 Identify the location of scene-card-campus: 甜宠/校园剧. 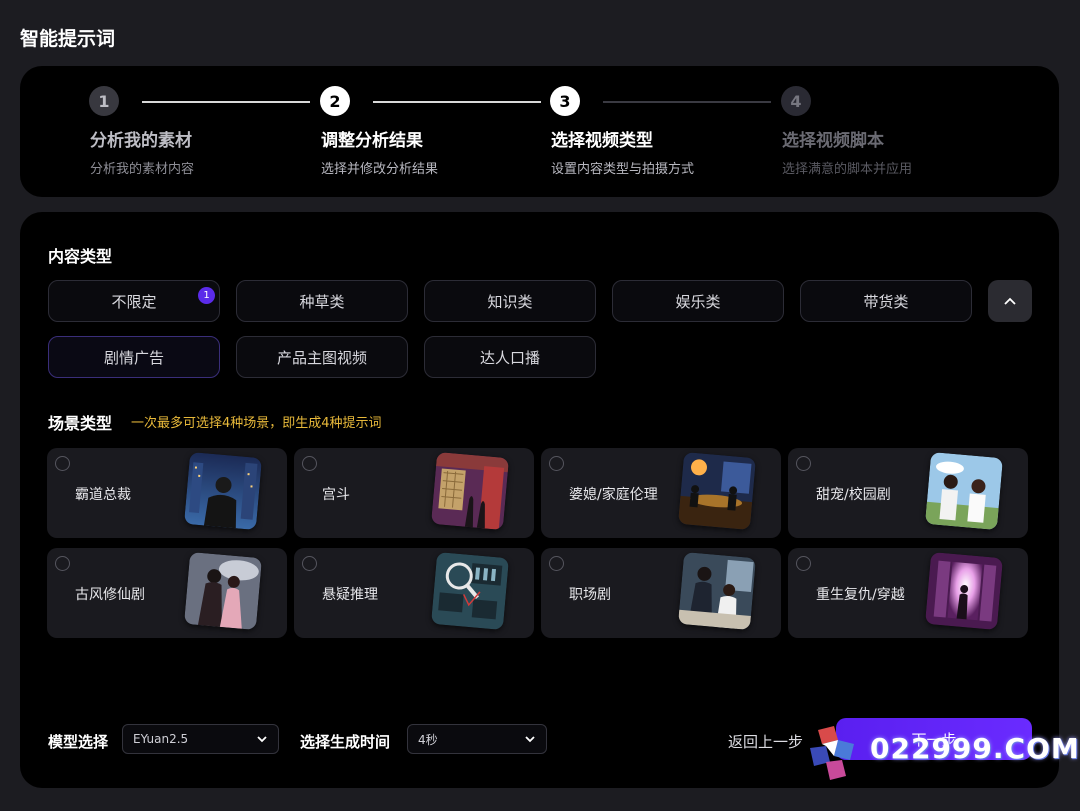
(908, 493).